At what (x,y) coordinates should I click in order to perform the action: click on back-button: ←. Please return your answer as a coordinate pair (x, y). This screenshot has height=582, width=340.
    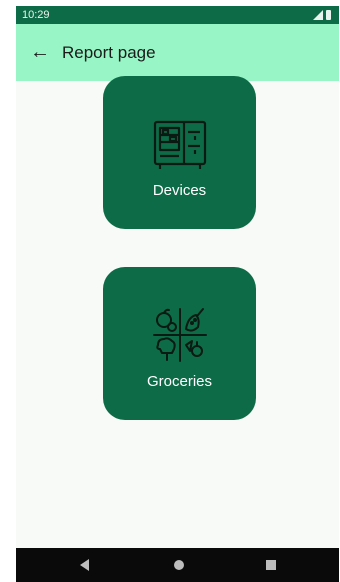
    Looking at the image, I should click on (40, 53).